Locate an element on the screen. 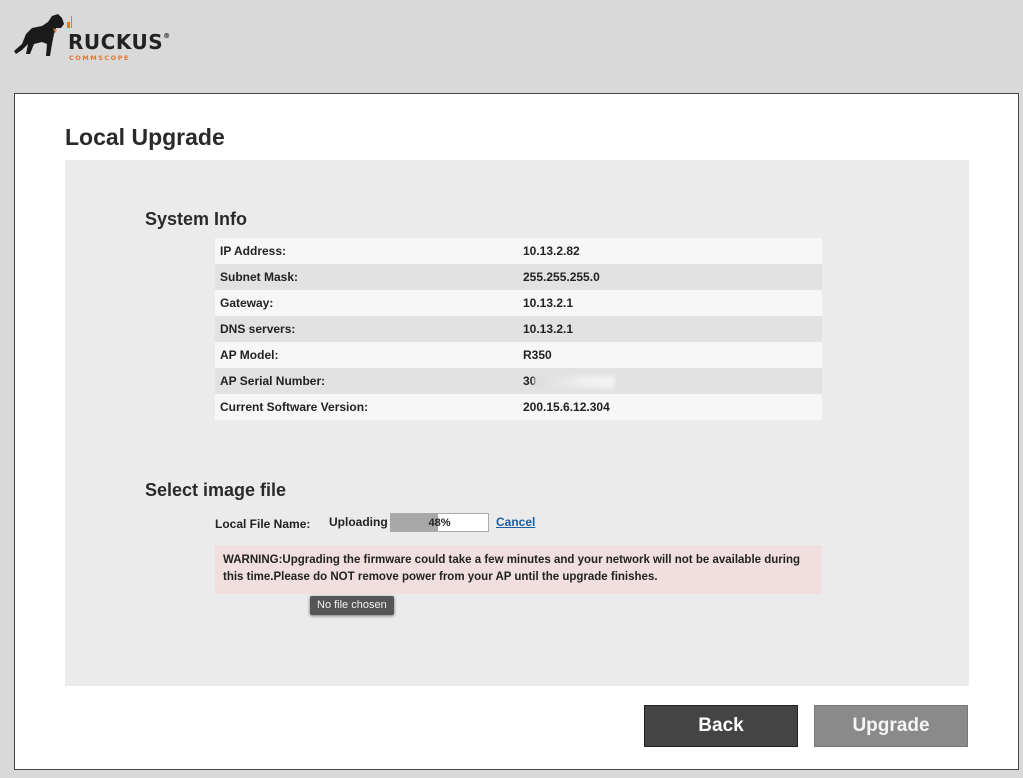 The height and width of the screenshot is (778, 1023). table-row: AP Serial Number: 30 is located at coordinates (518, 381).